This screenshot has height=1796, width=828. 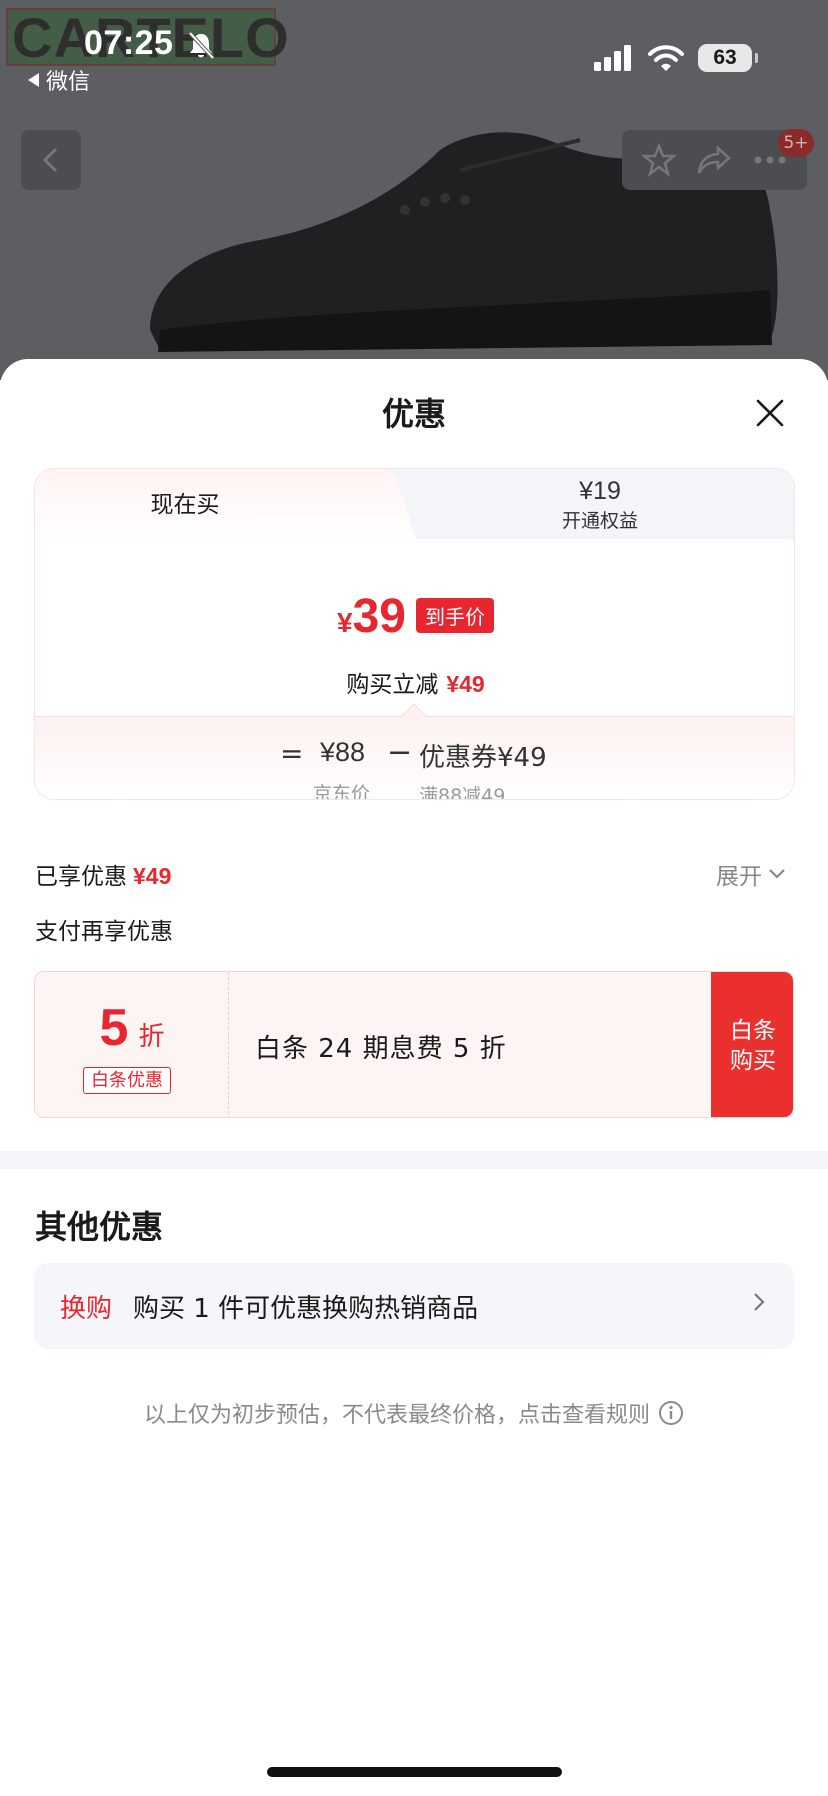 I want to click on baitiao-description: 白条 24 期息费 5 折, so click(x=381, y=1049).